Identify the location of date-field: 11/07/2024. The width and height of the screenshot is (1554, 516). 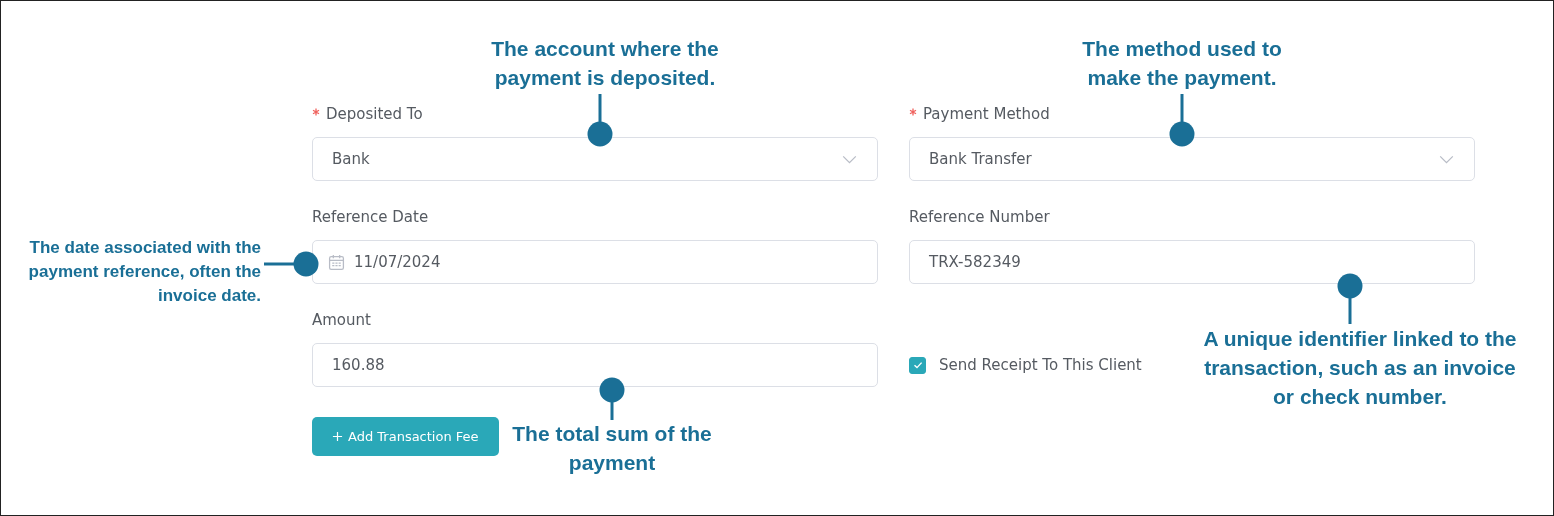
(595, 262).